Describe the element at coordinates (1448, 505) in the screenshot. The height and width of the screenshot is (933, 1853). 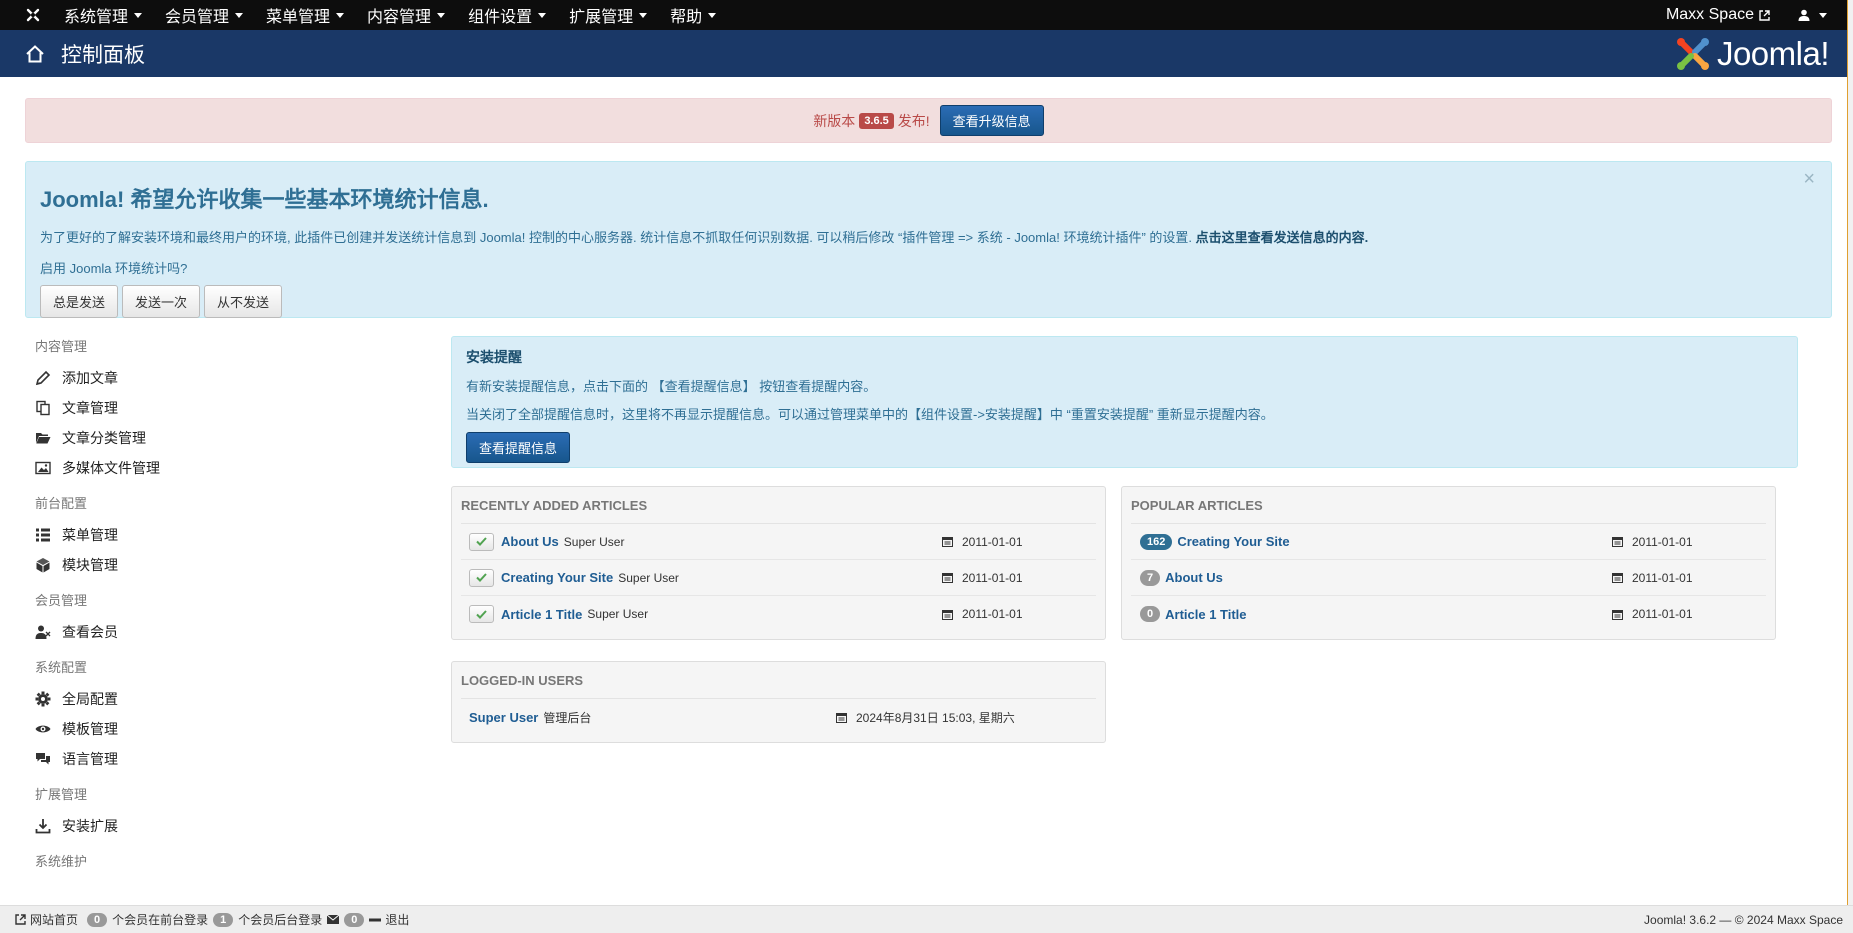
I see `panel-title: POPULAR ARTICLES` at that location.